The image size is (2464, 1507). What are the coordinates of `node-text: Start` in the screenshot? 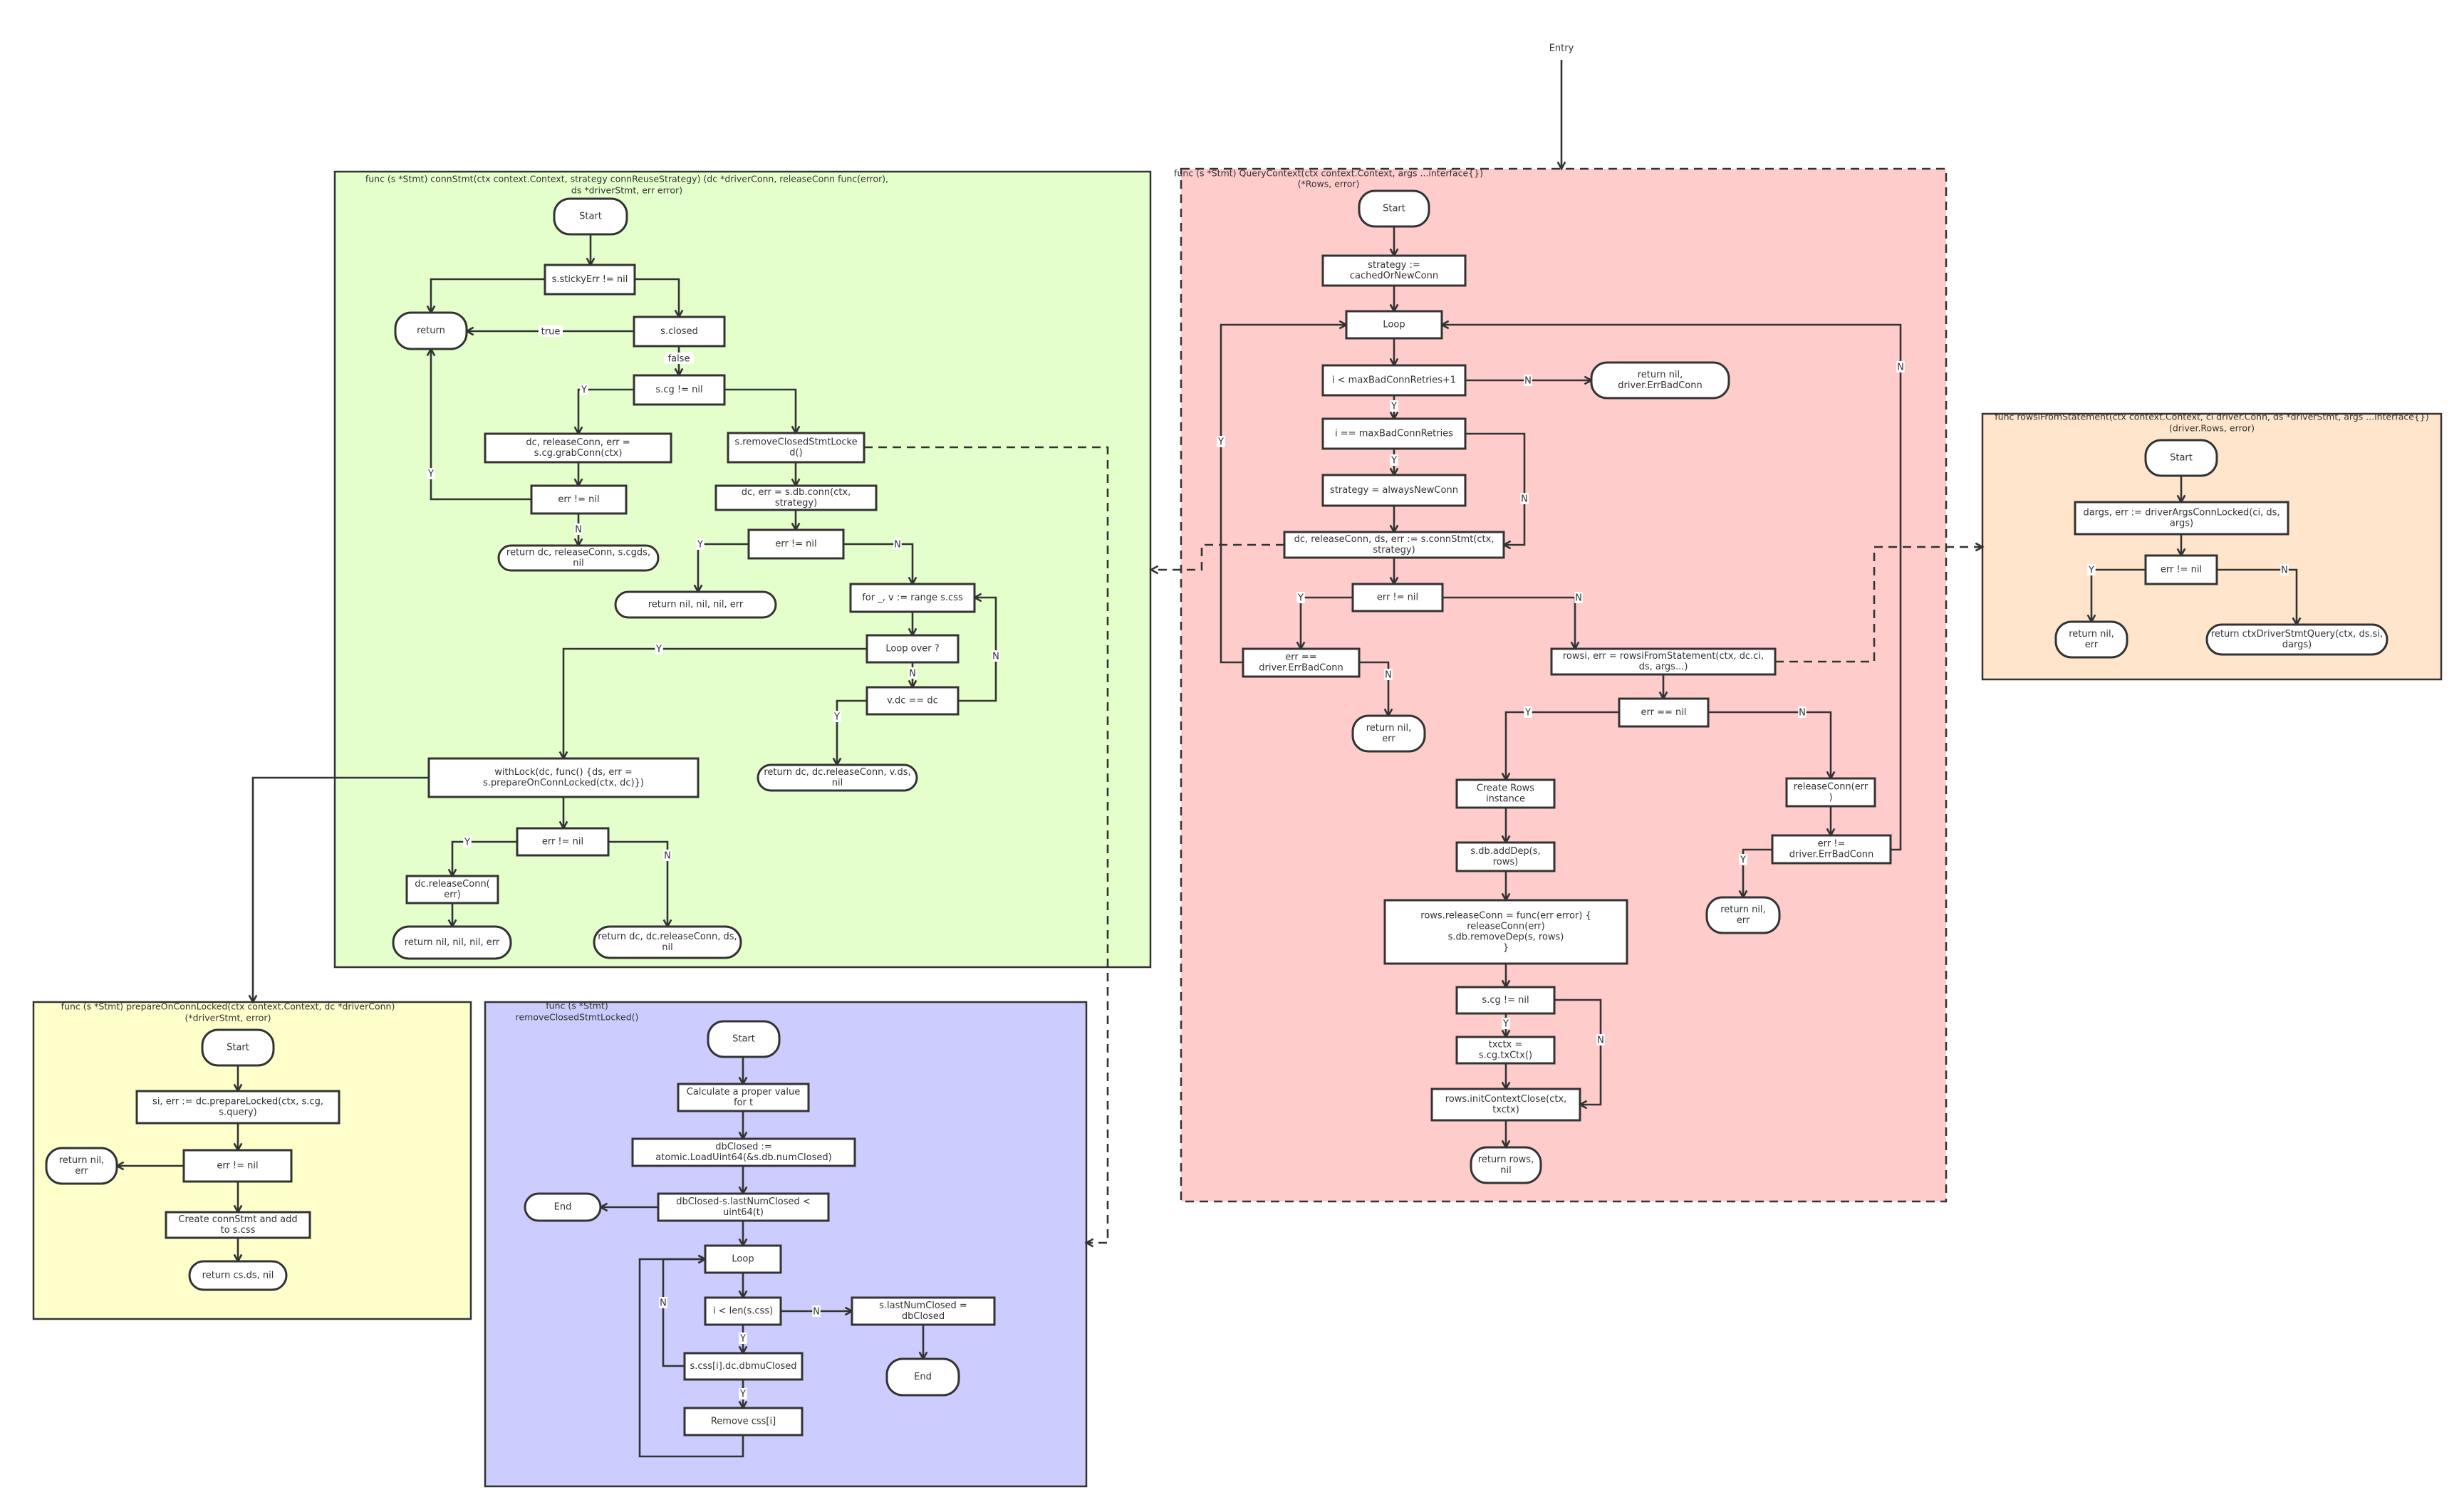 It's located at (2181, 458).